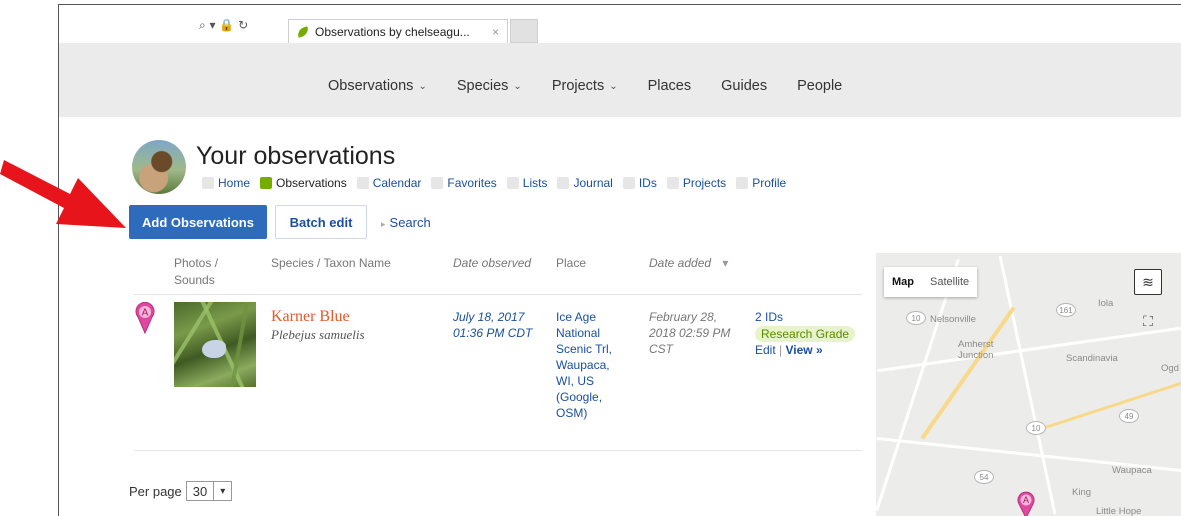 The image size is (1181, 516). What do you see at coordinates (145, 313) in the screenshot?
I see `marker-letter: A` at bounding box center [145, 313].